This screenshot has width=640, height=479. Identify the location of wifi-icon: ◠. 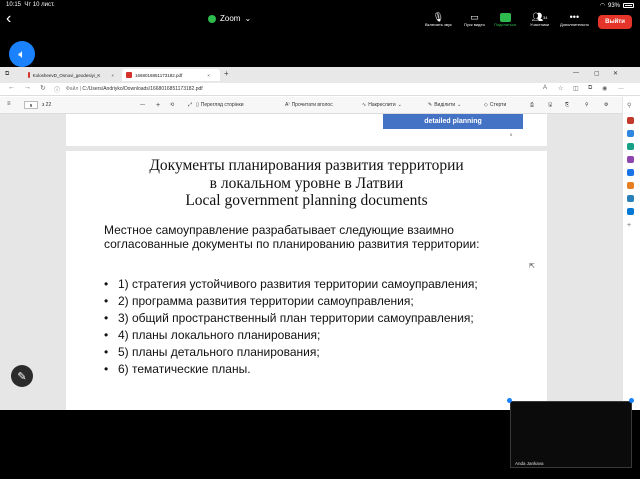
(602, 6).